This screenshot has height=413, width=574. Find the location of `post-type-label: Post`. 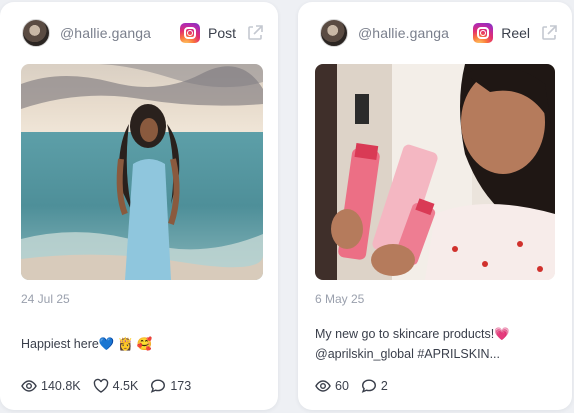

post-type-label: Post is located at coordinates (221, 33).